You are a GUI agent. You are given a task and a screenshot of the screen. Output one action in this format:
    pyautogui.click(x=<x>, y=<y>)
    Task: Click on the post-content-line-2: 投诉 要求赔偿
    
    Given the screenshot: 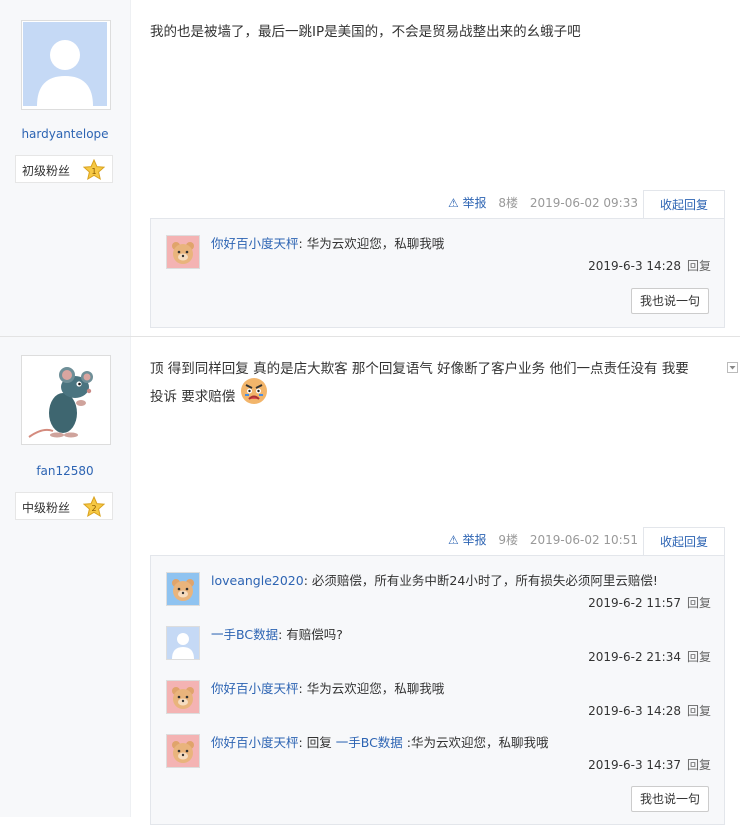 What is the action you would take?
    pyautogui.click(x=435, y=394)
    